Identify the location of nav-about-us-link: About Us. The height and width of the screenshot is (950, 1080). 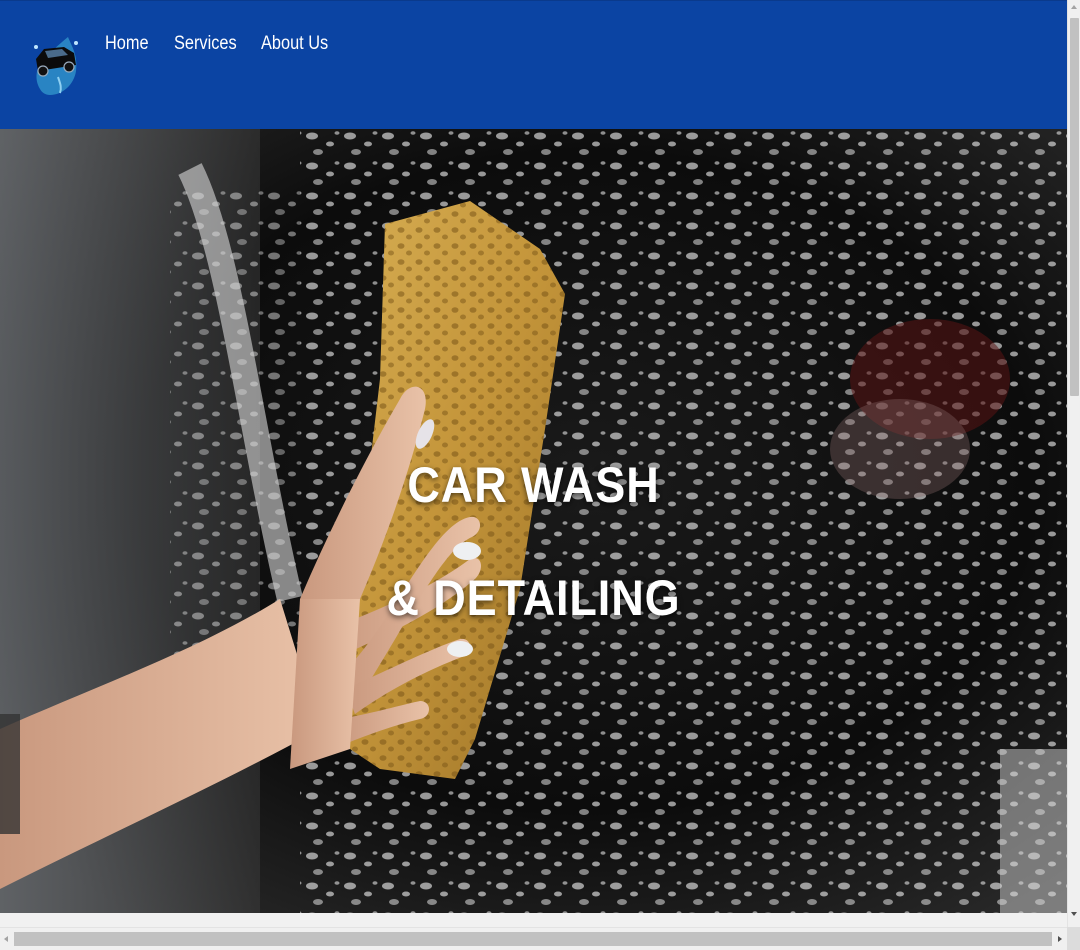
(294, 44).